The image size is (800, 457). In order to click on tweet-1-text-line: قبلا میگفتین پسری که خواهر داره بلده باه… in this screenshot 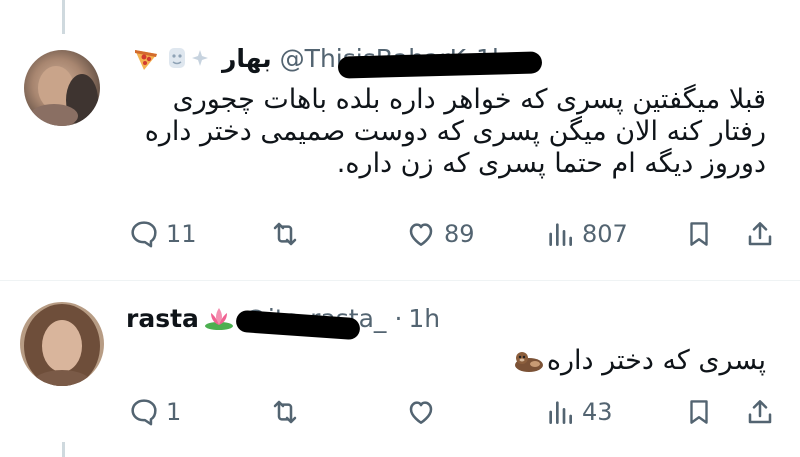, I will do `click(469, 99)`.